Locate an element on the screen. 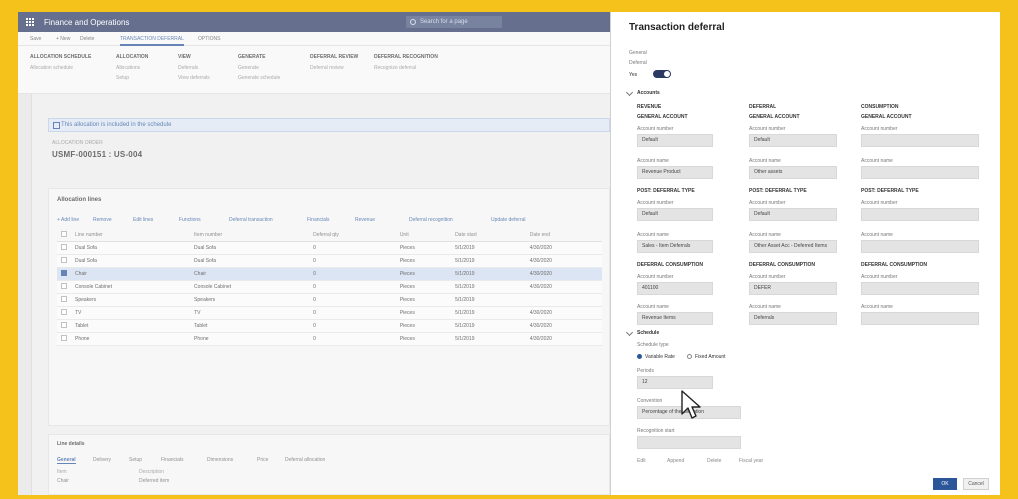 The width and height of the screenshot is (1018, 499). deferral-header: DEFERRAL is located at coordinates (763, 107).